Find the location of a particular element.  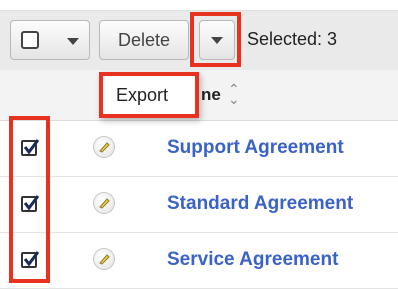

select-all-checkbox is located at coordinates (30, 40).